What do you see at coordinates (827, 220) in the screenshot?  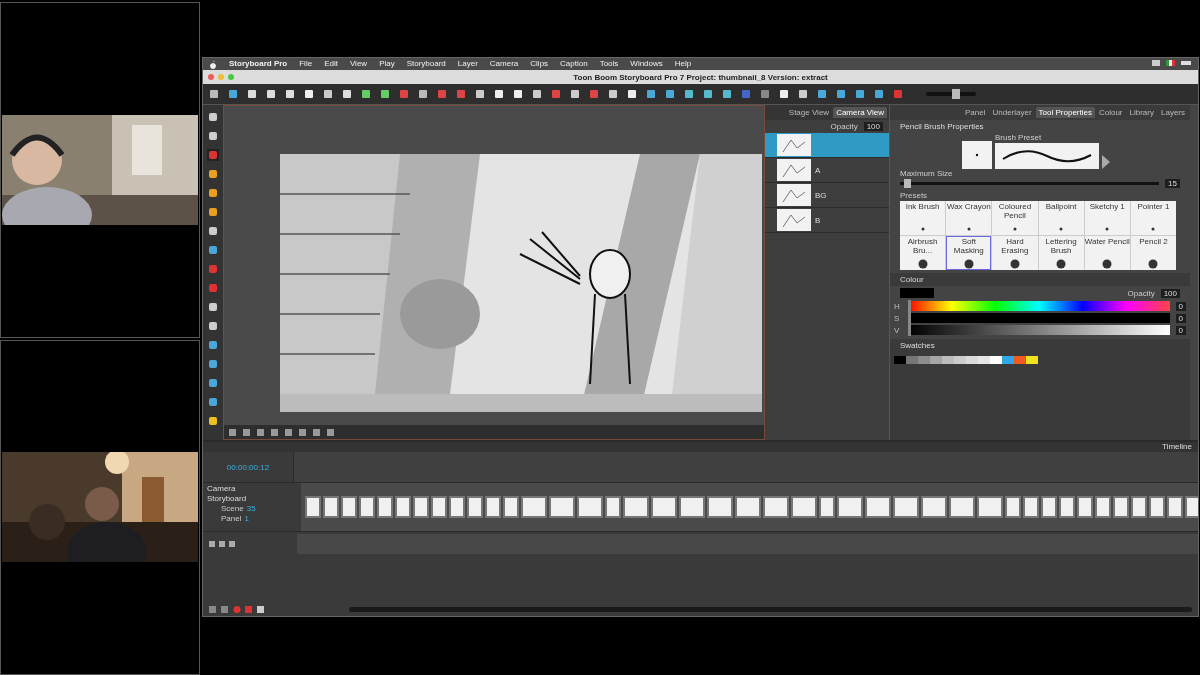 I see `layer-row: B` at bounding box center [827, 220].